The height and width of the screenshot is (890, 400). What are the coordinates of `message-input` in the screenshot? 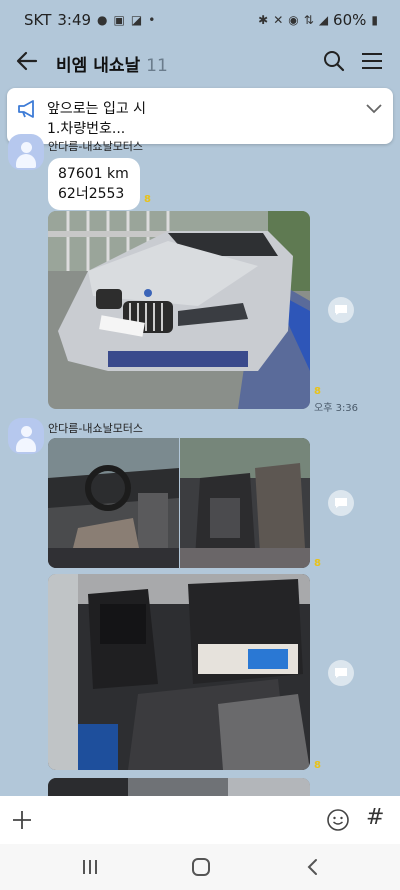 It's located at (181, 820).